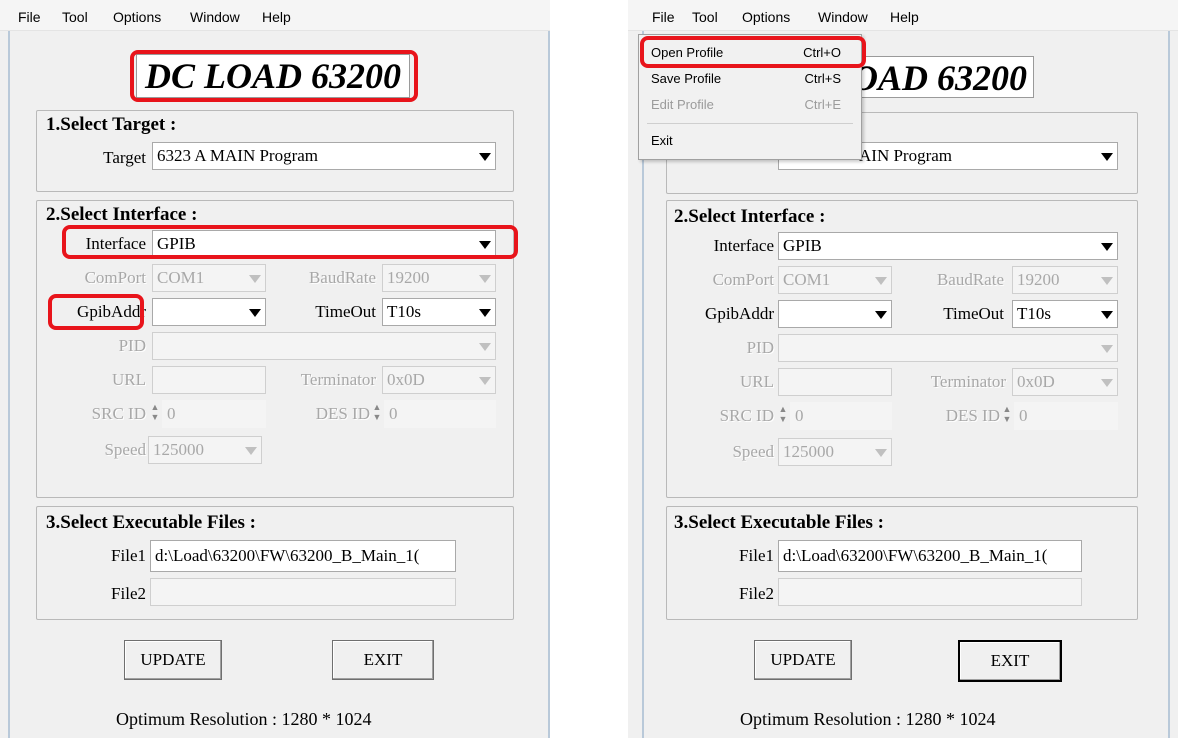 The width and height of the screenshot is (1178, 738). I want to click on srcid-value: 0, so click(799, 415).